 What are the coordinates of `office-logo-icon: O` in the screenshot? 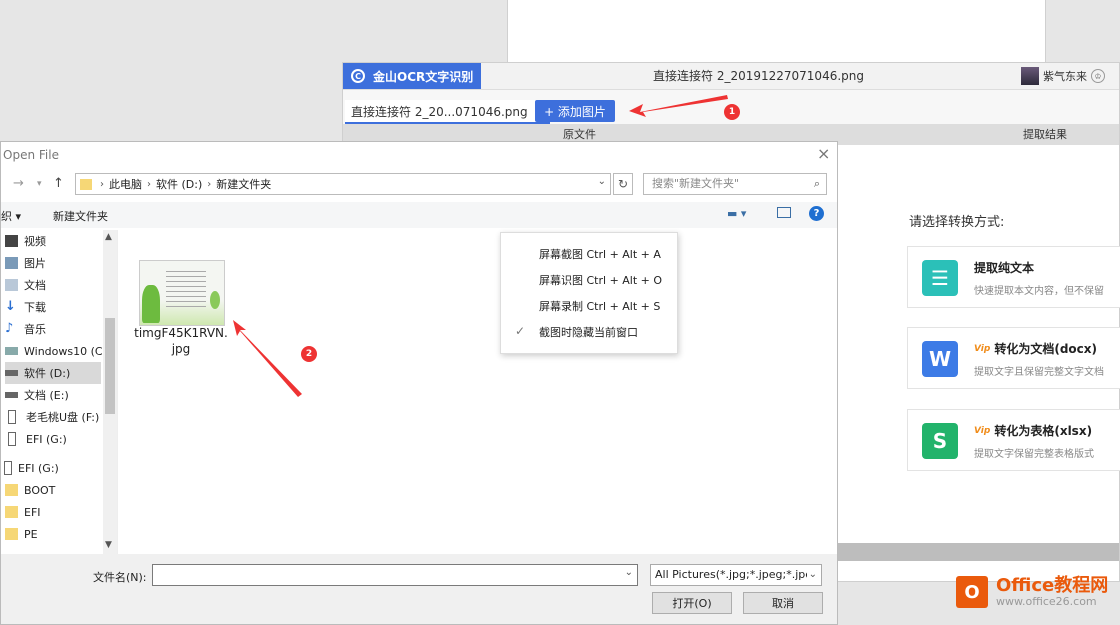 It's located at (972, 592).